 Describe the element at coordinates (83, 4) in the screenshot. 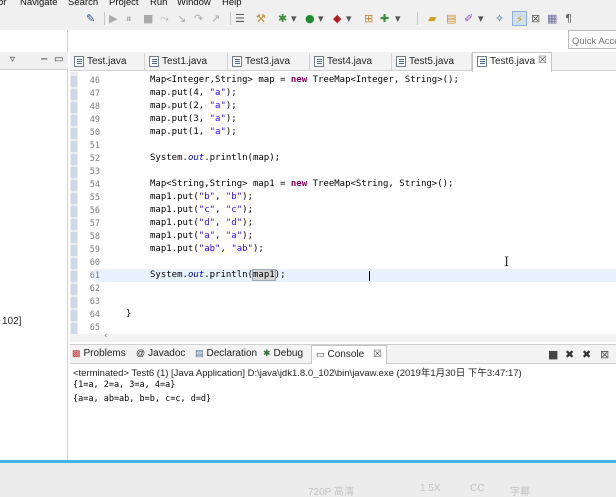

I see `menu-item-search: Search` at that location.